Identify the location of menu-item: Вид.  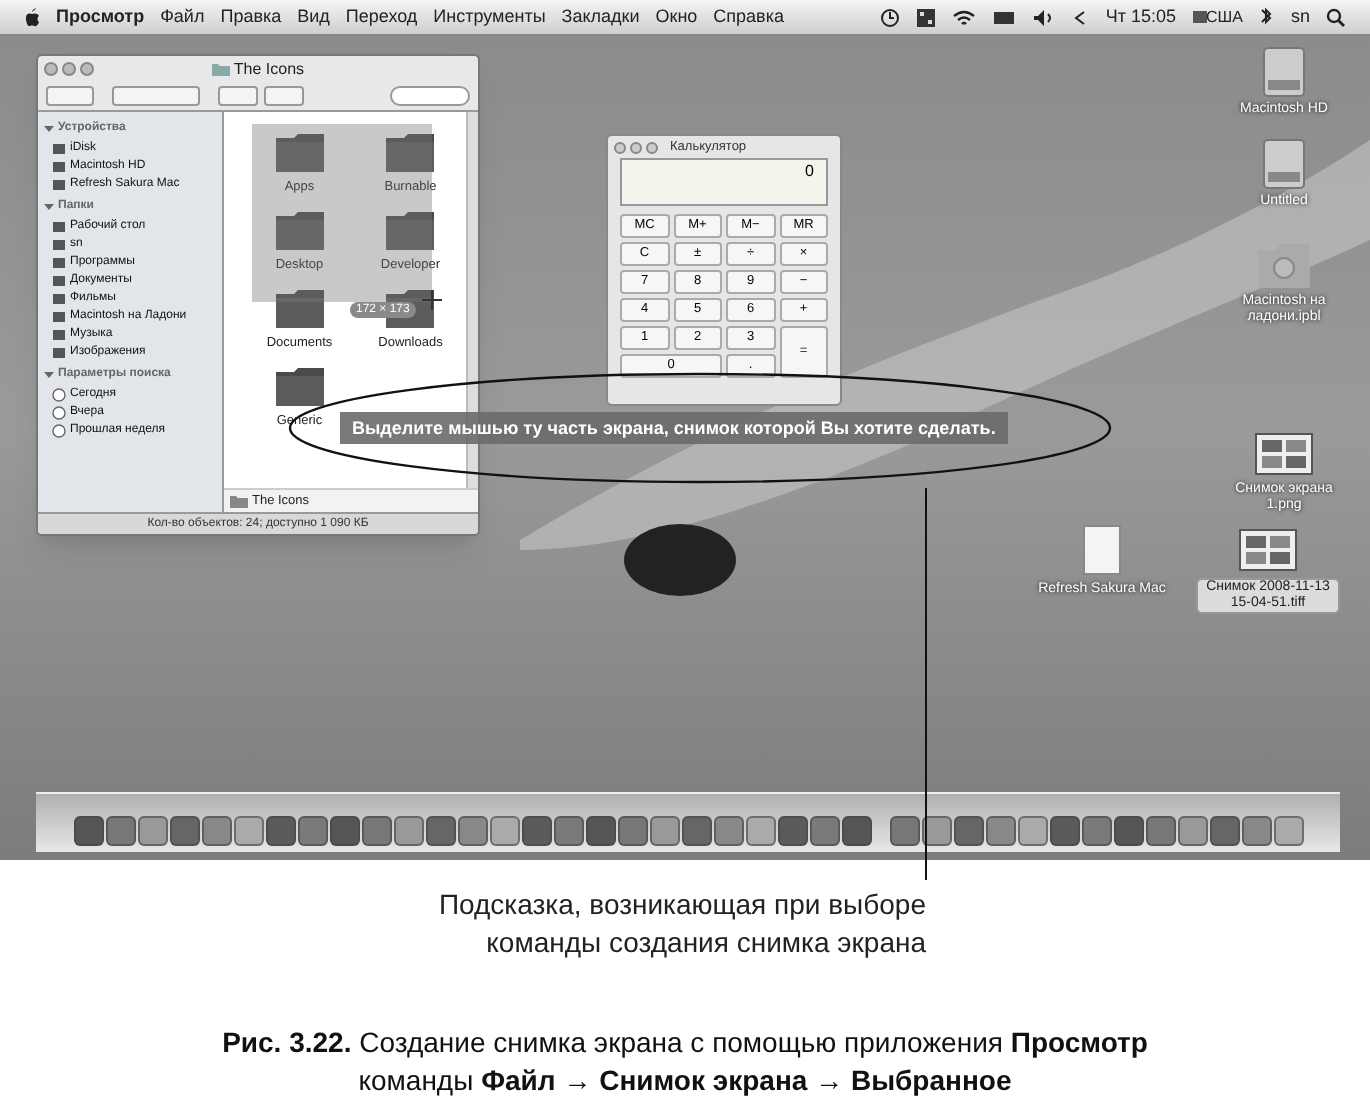
(313, 17).